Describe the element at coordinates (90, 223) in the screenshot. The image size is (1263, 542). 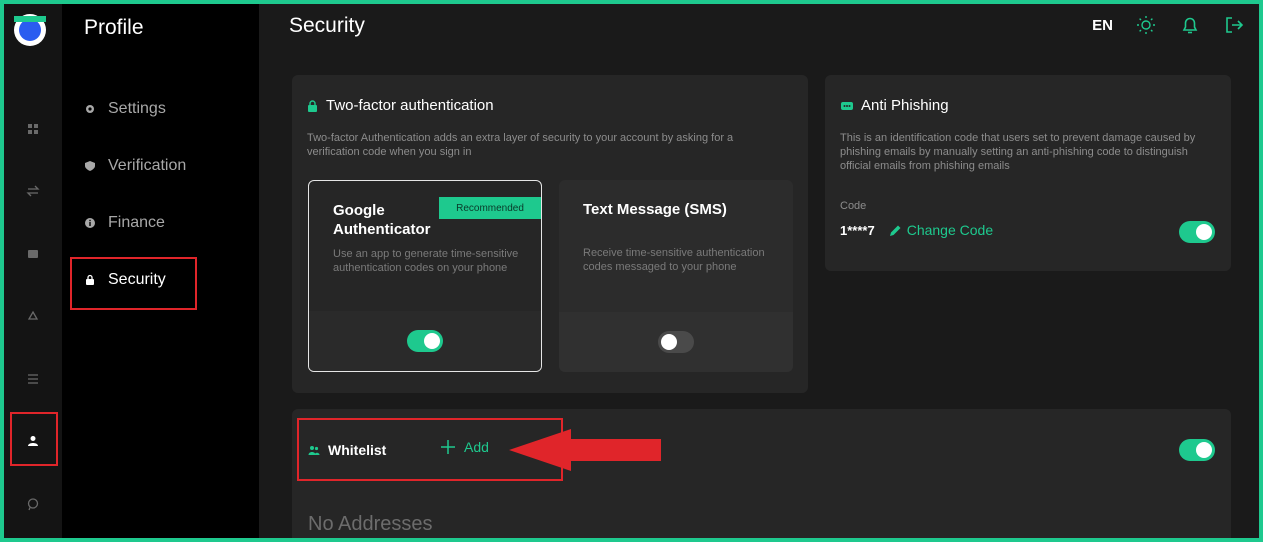
I see `info-icon` at that location.